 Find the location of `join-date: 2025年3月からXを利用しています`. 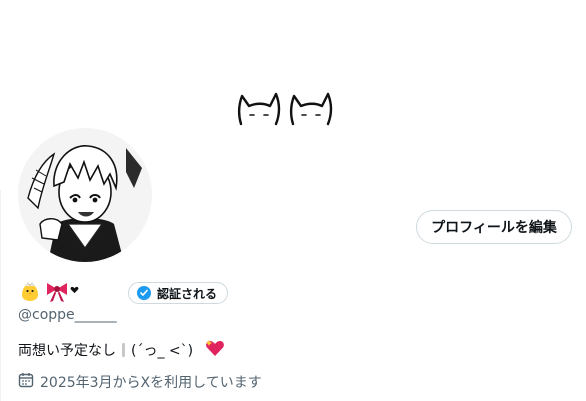

join-date: 2025年3月からXを利用しています is located at coordinates (140, 382).